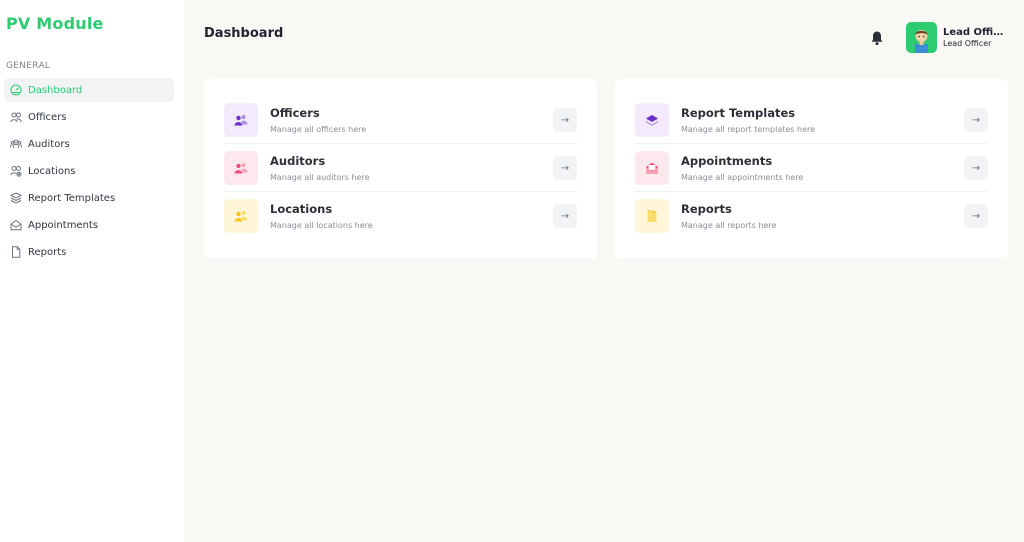 The height and width of the screenshot is (542, 1024). I want to click on open-appointments-button: →, so click(976, 168).